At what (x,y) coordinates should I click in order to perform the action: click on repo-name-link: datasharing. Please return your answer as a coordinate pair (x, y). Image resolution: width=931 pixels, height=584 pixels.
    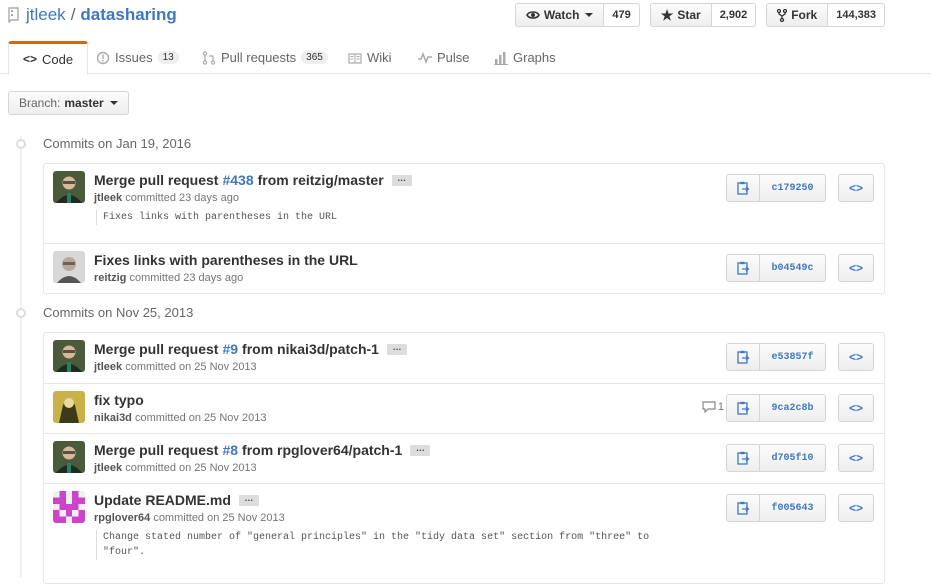
    Looking at the image, I should click on (128, 15).